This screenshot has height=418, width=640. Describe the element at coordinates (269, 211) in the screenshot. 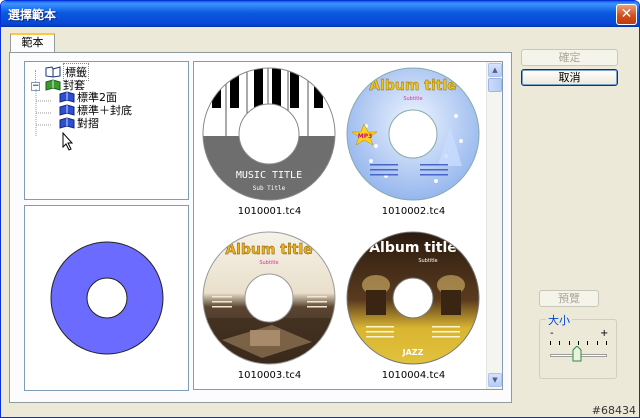

I see `template-filename: 1010001.tc4` at that location.